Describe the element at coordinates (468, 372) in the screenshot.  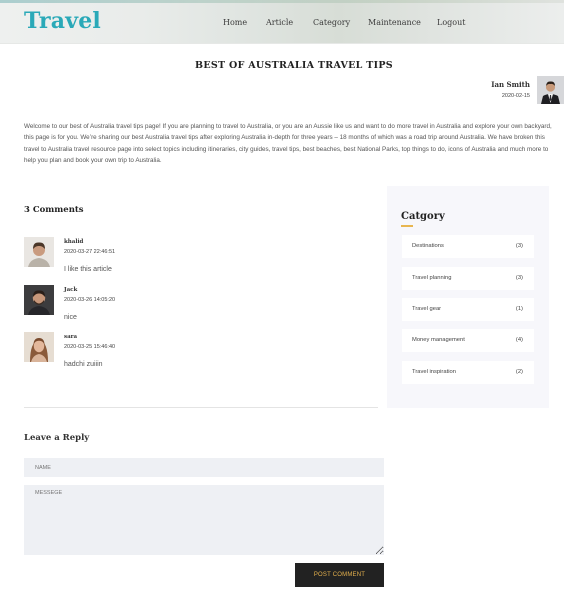
I see `category-item: Travel inspiration (2)` at that location.